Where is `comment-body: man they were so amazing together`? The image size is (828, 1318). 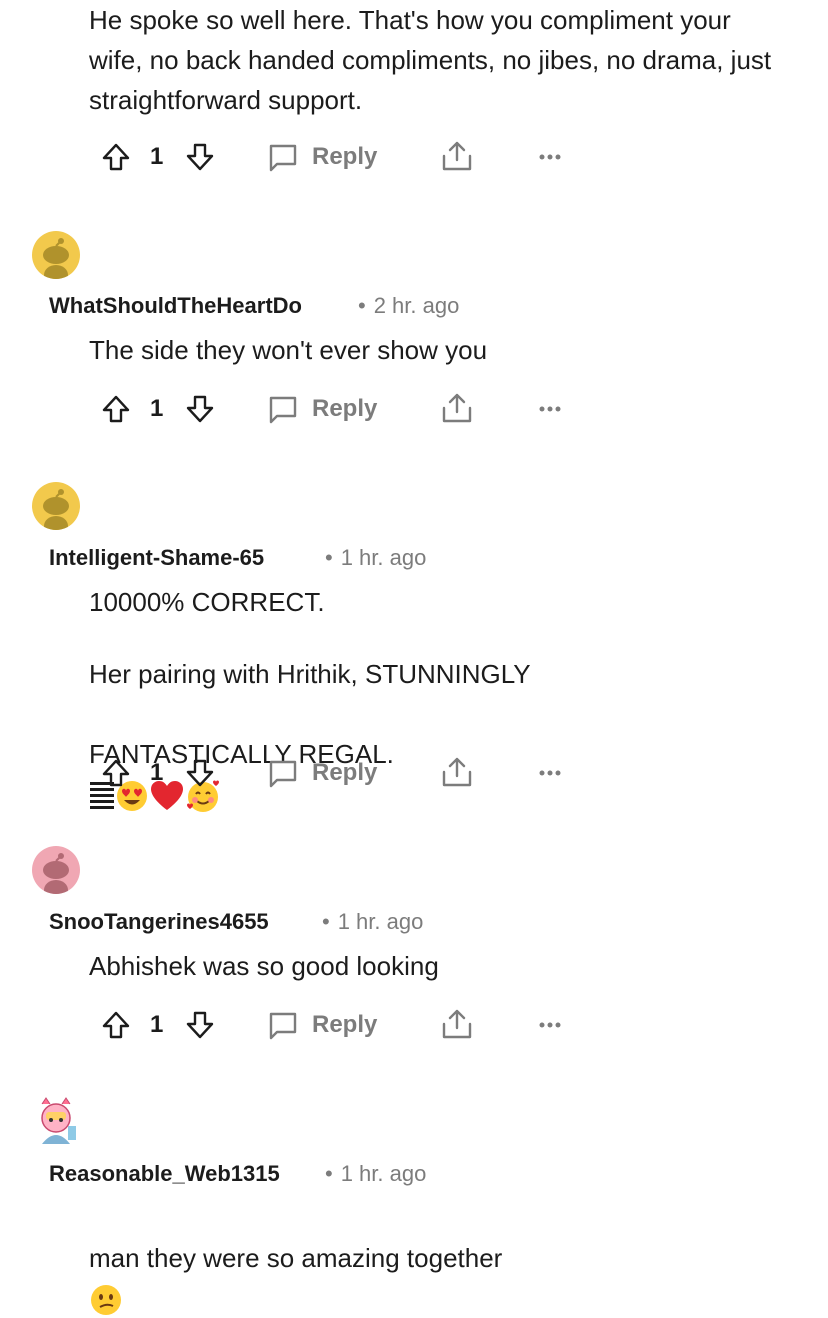
comment-body: man they were so amazing together is located at coordinates (439, 1258).